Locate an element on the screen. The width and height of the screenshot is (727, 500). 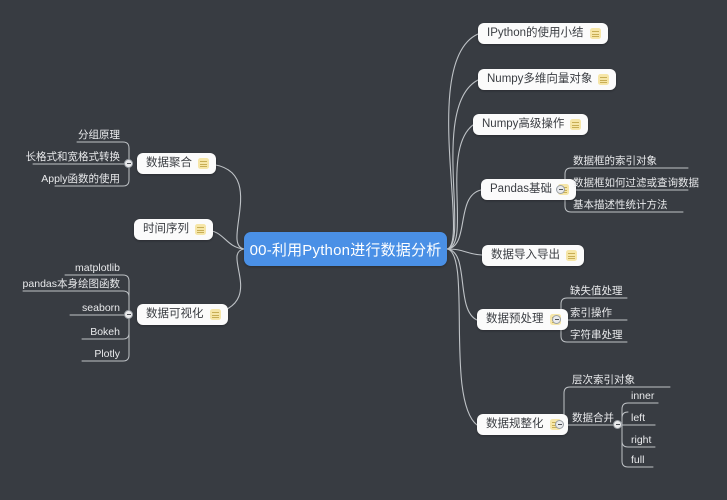
node-data-io-label: 数据导入导出 is located at coordinates (525, 255).